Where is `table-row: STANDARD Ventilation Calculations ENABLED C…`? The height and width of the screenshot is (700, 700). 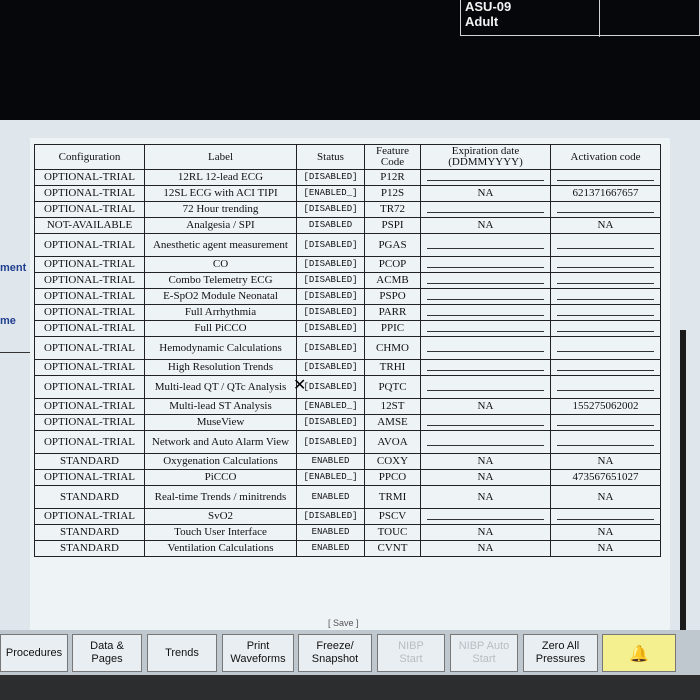
table-row: STANDARD Ventilation Calculations ENABLED C… is located at coordinates (347, 548).